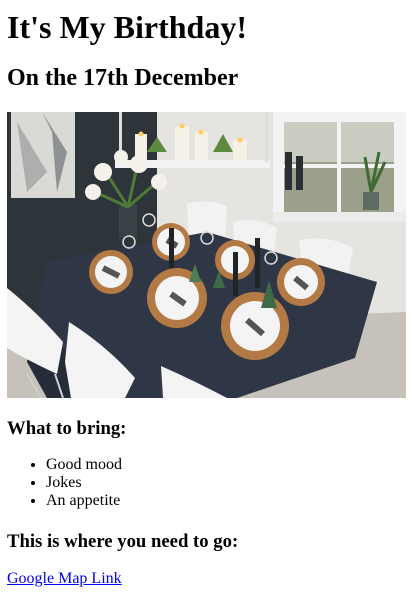 Image resolution: width=414 pixels, height=593 pixels. Describe the element at coordinates (123, 541) in the screenshot. I see `location-heading: This is where you need to go:` at that location.